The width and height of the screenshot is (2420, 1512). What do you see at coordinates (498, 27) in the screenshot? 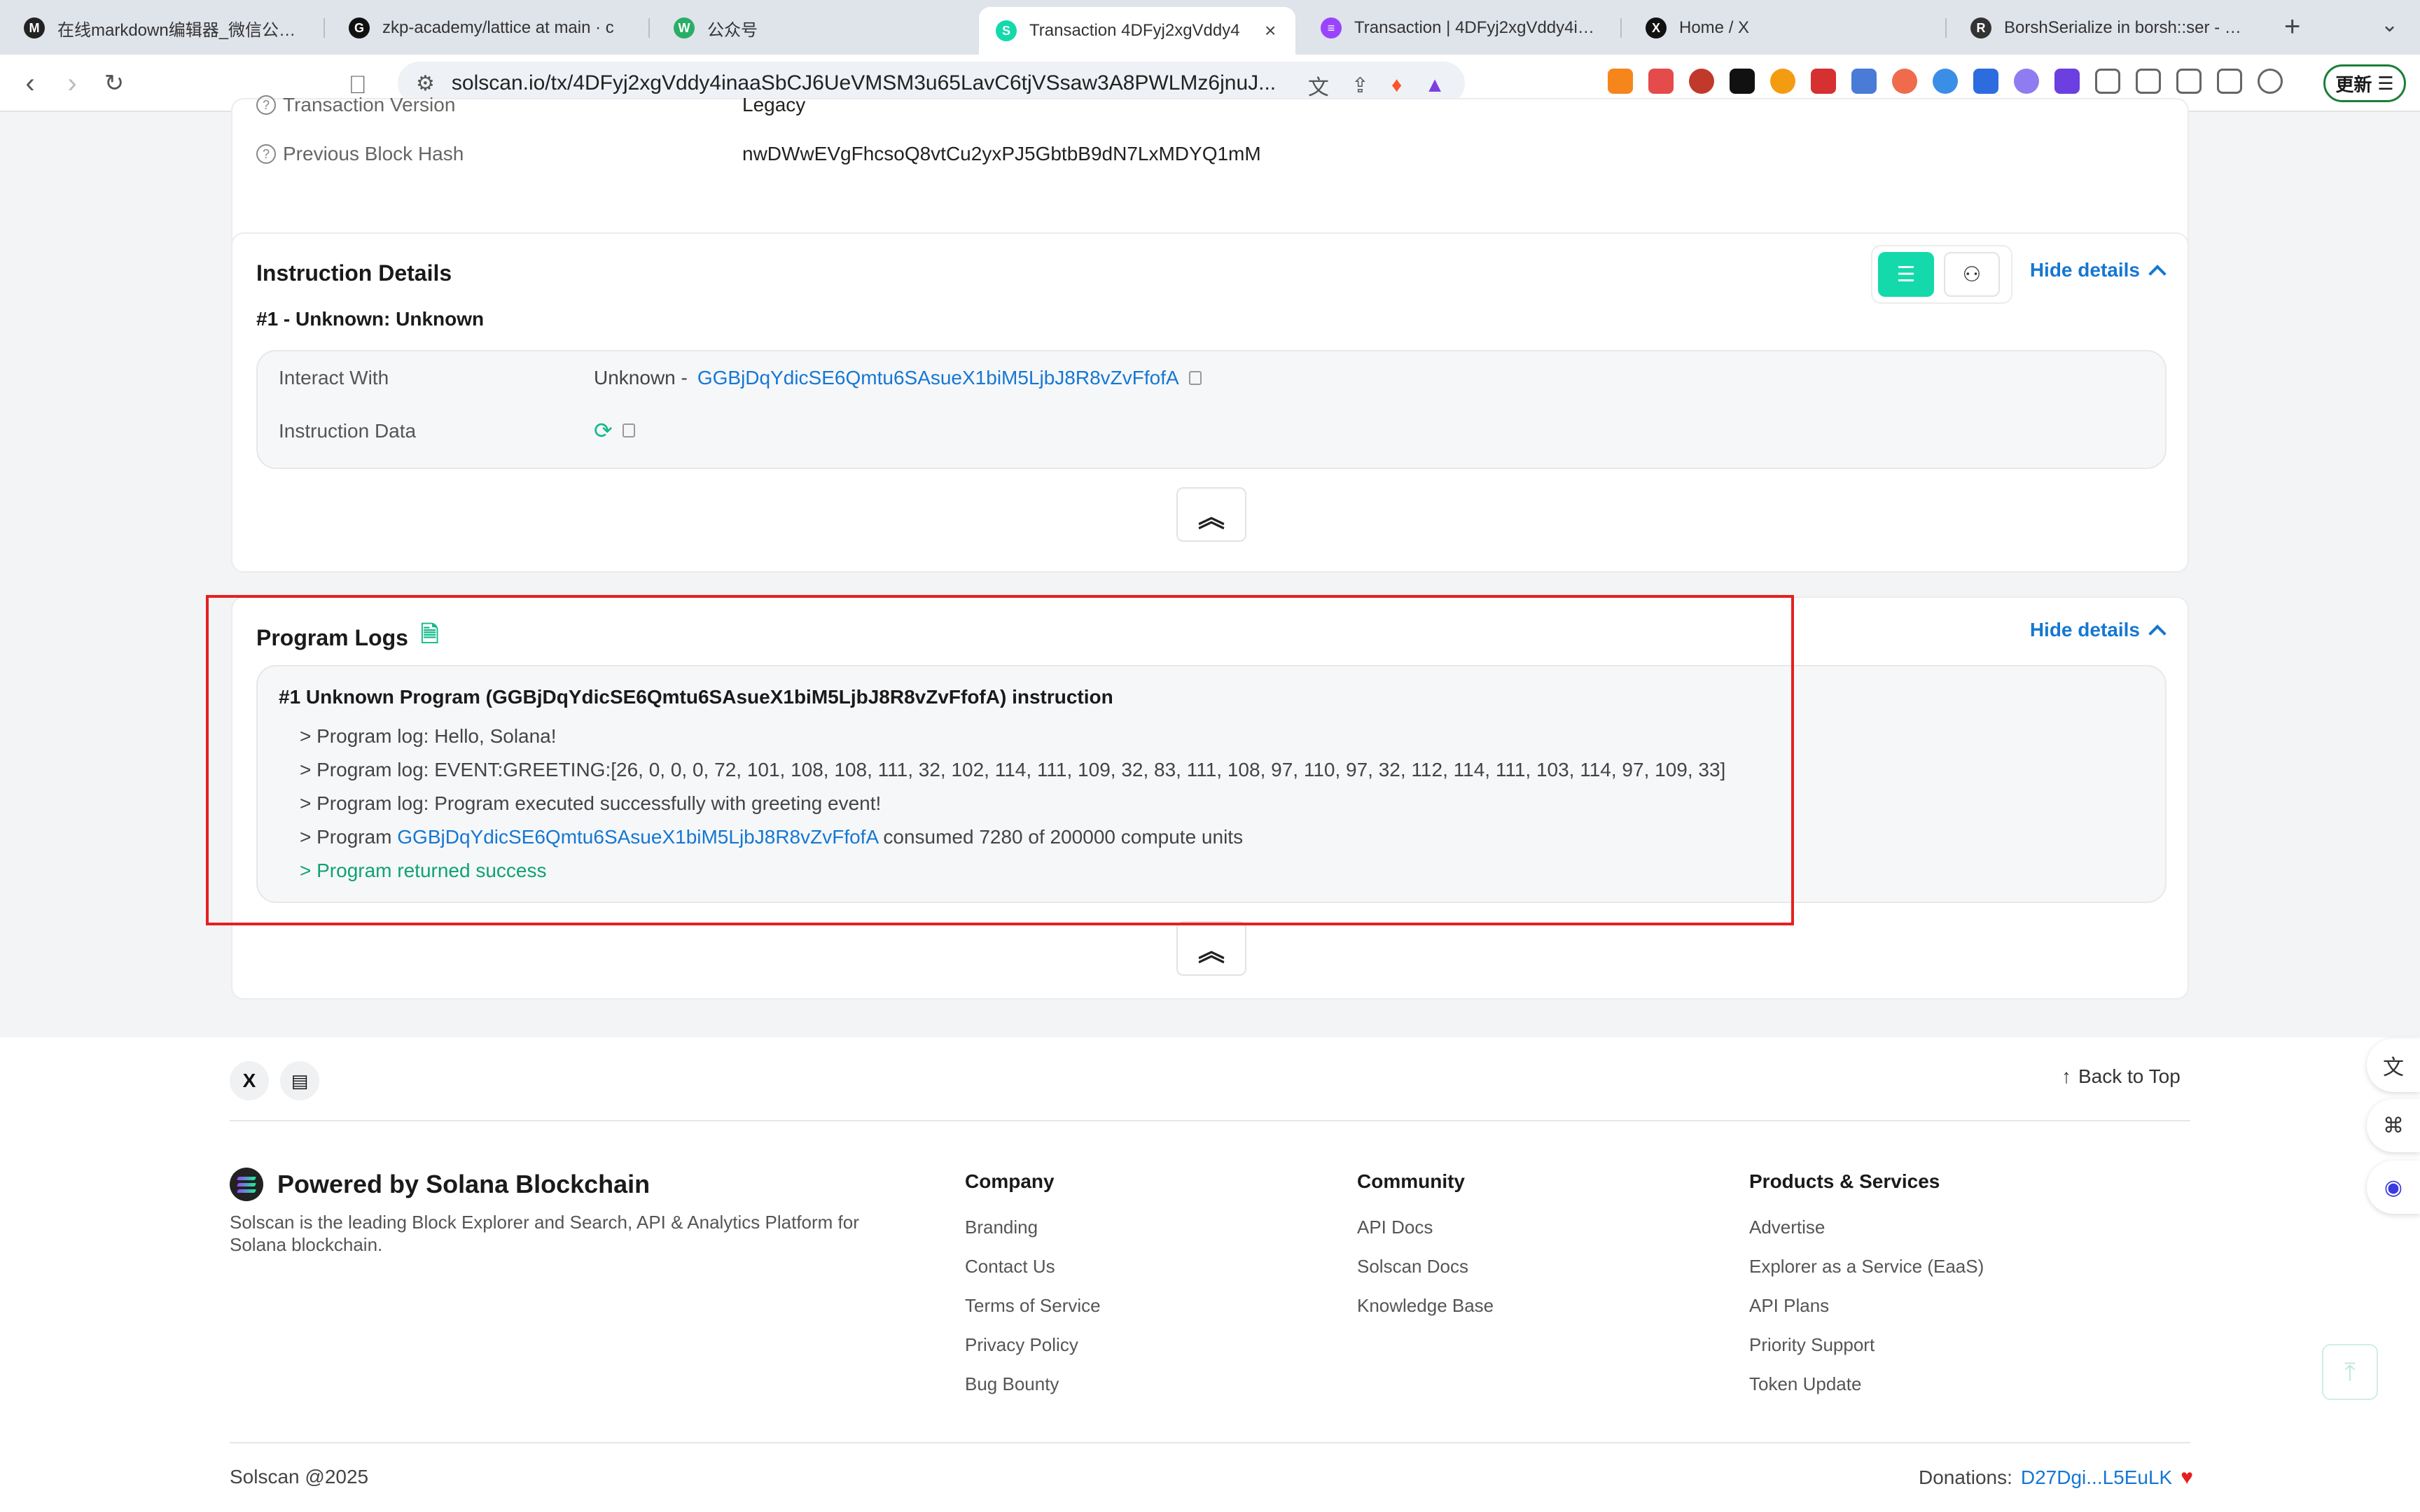
I see `tab-title: zkp-academy/lattice at main · c` at bounding box center [498, 27].